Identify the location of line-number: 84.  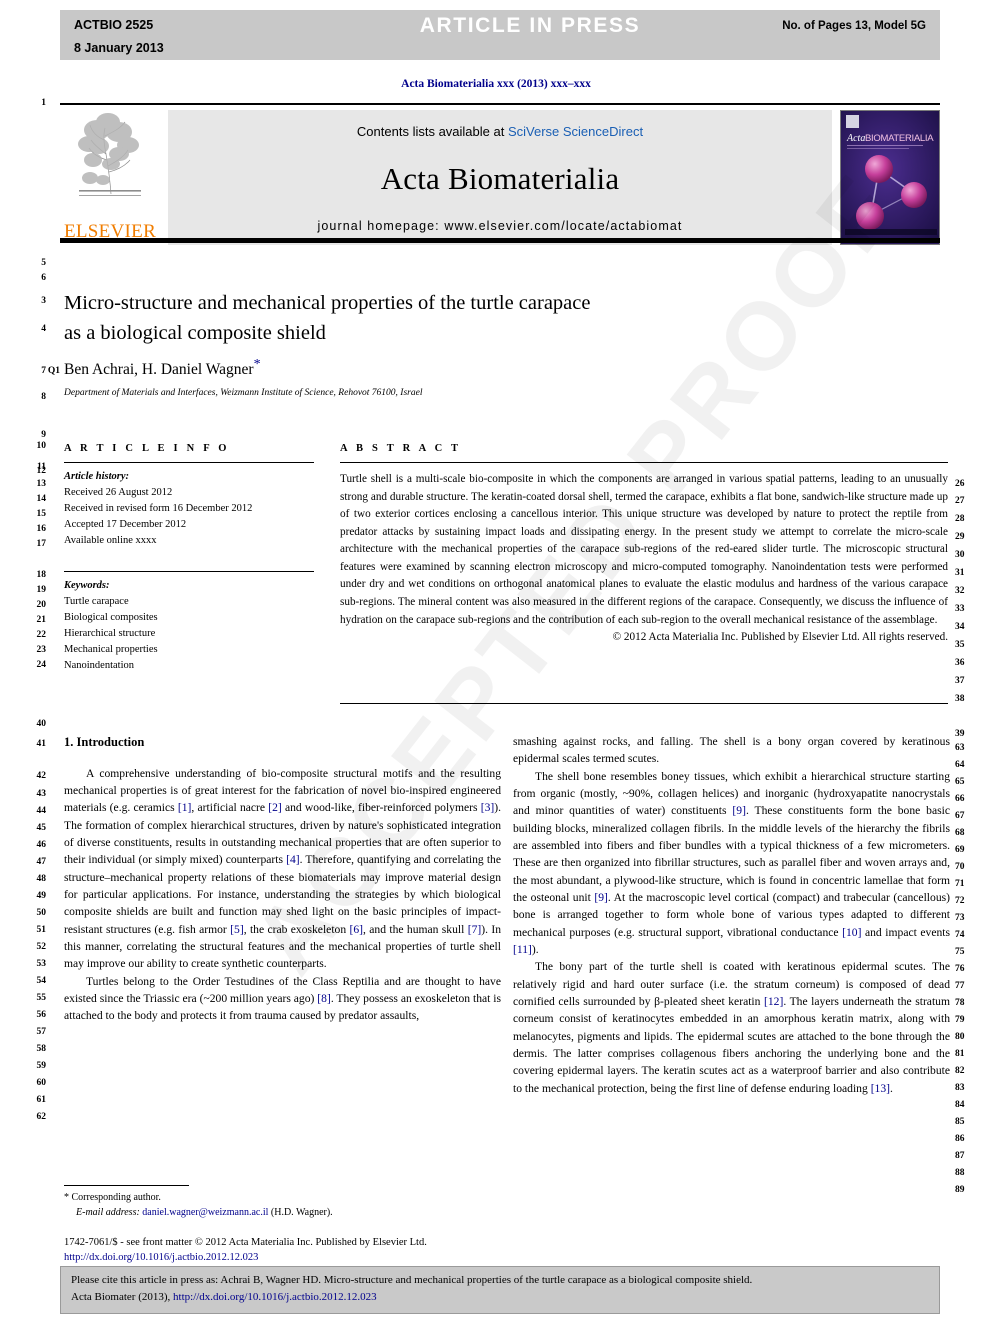
(960, 1105).